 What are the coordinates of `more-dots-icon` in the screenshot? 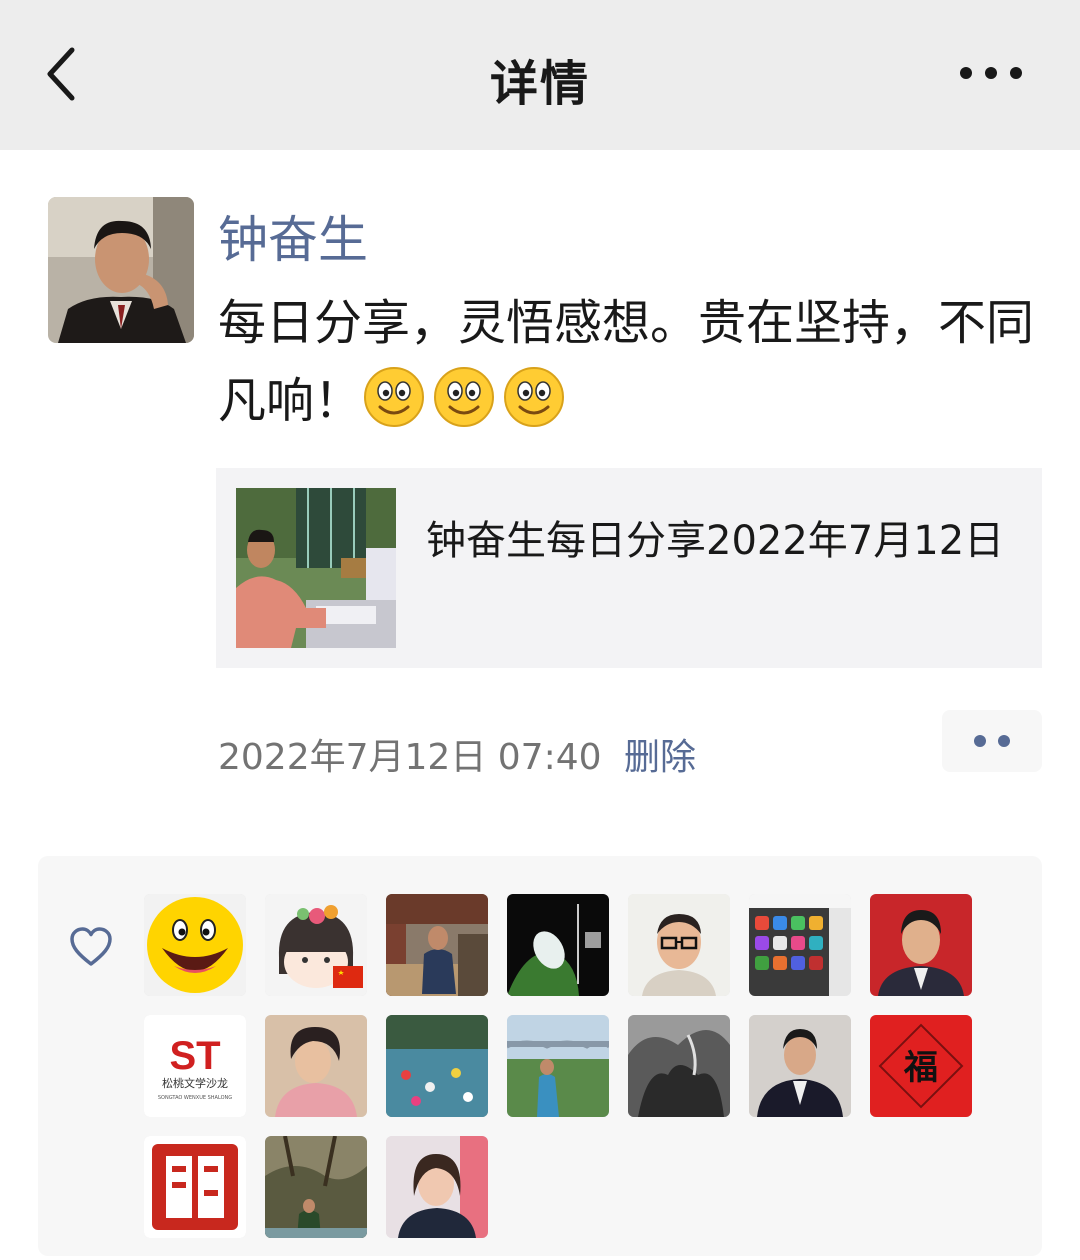 It's located at (991, 73).